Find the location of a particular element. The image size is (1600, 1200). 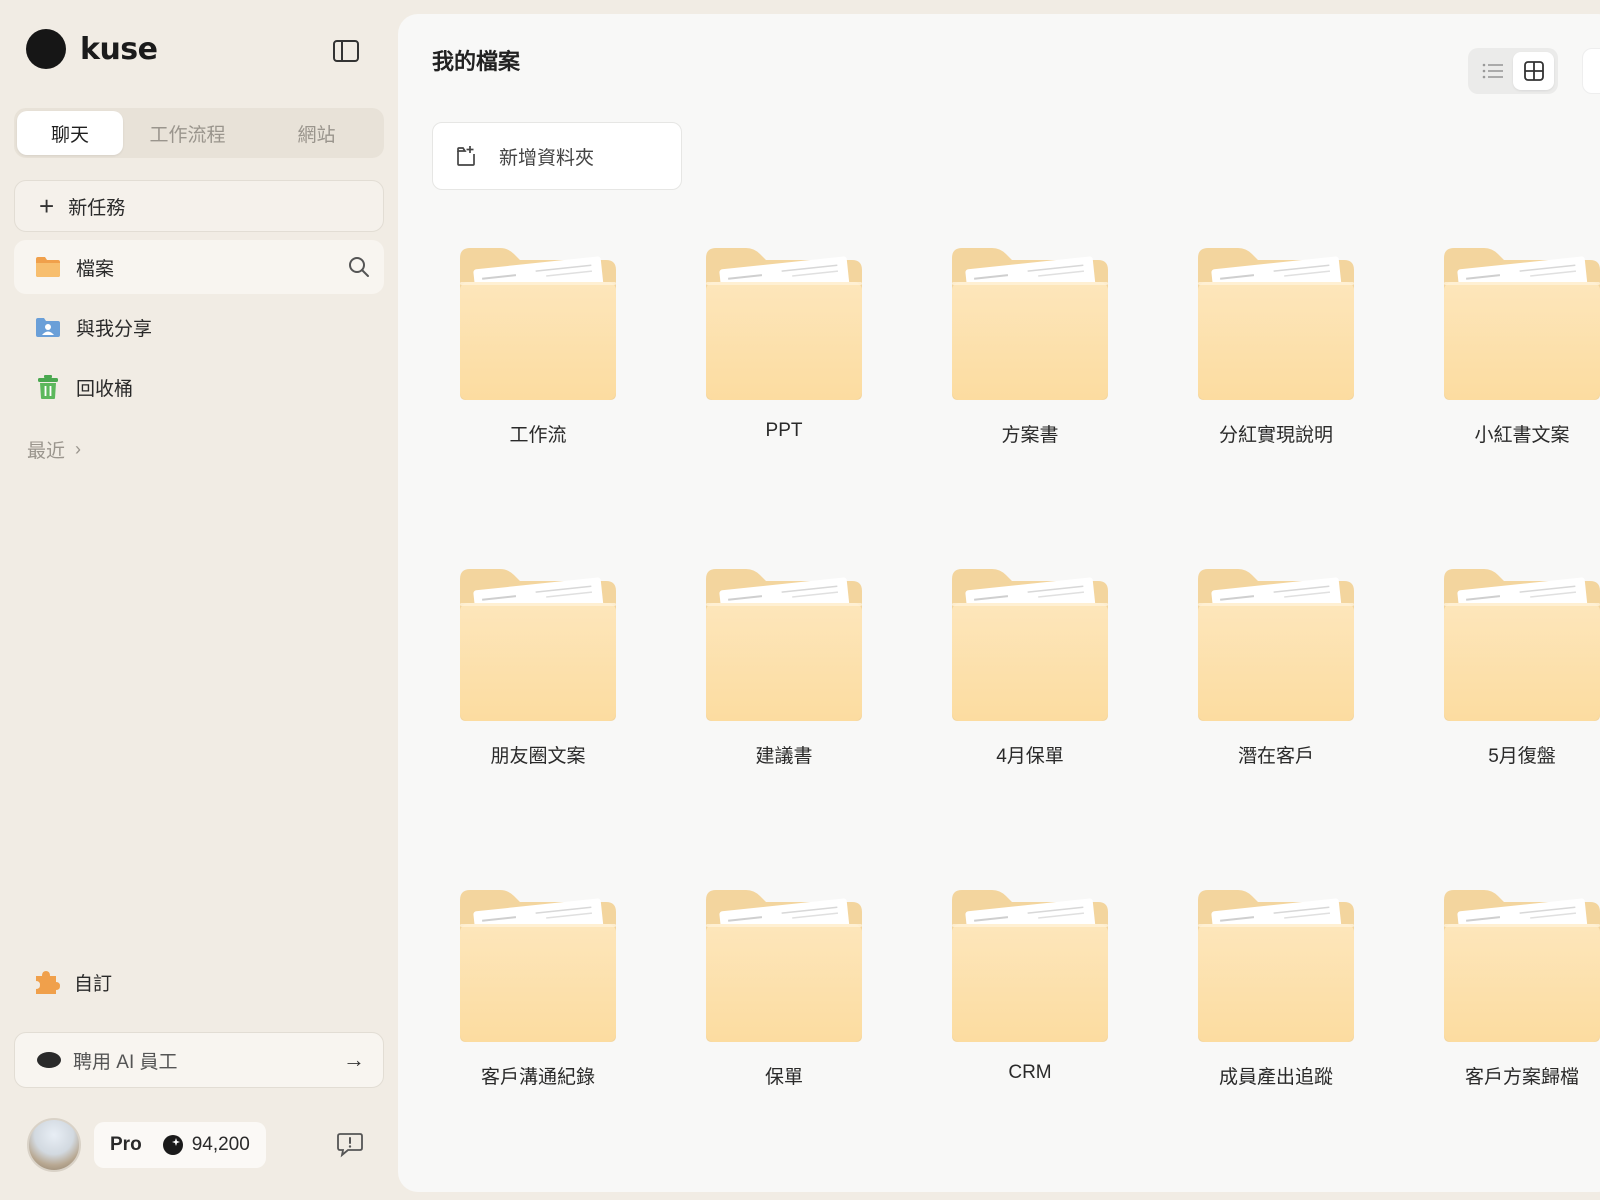

custom-button: 自訂 is located at coordinates (72, 982).